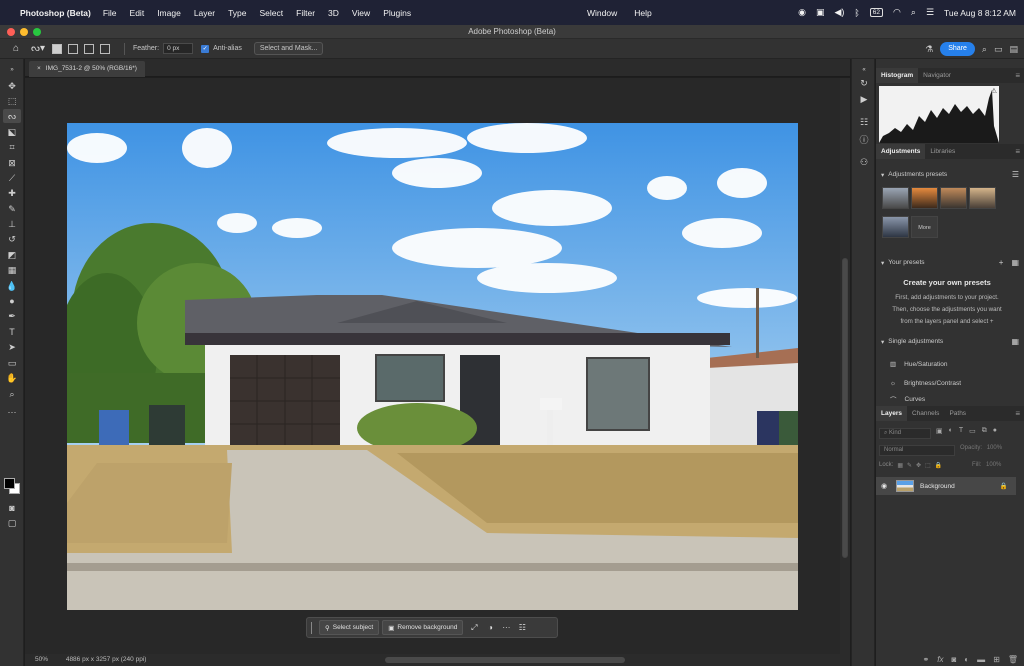  I want to click on control-center-icon: ☰, so click(930, 12).